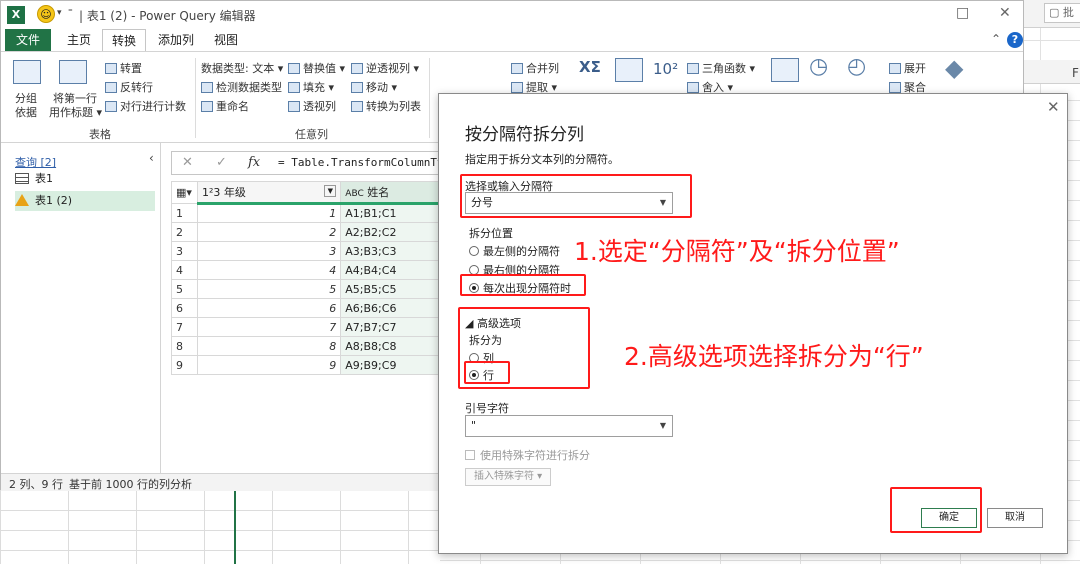  What do you see at coordinates (390, 327) in the screenshot?
I see `cell-name: A7;B7;C7` at bounding box center [390, 327].